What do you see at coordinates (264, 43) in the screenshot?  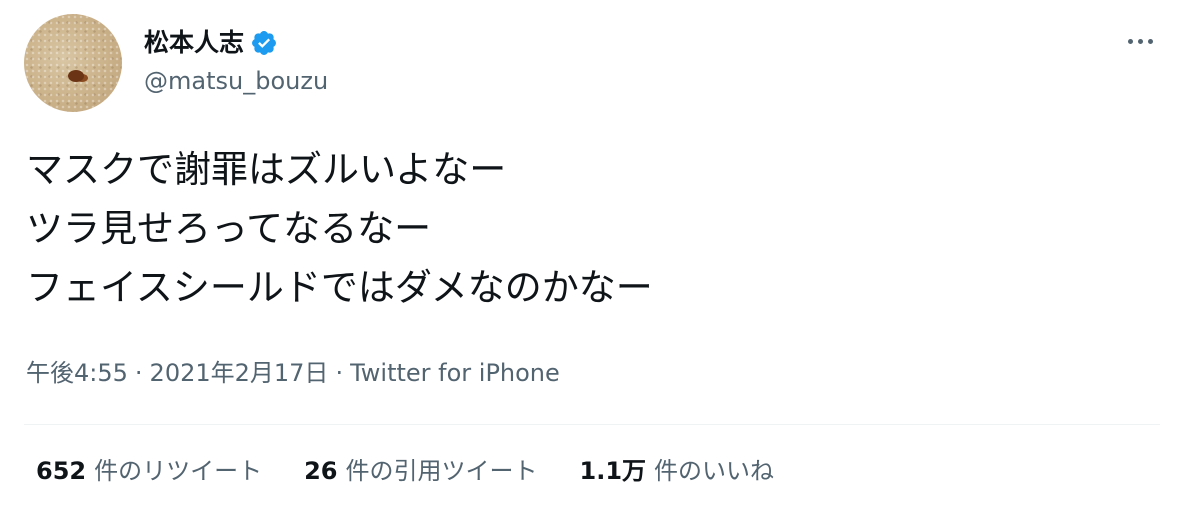 I see `verified-badge-icon` at bounding box center [264, 43].